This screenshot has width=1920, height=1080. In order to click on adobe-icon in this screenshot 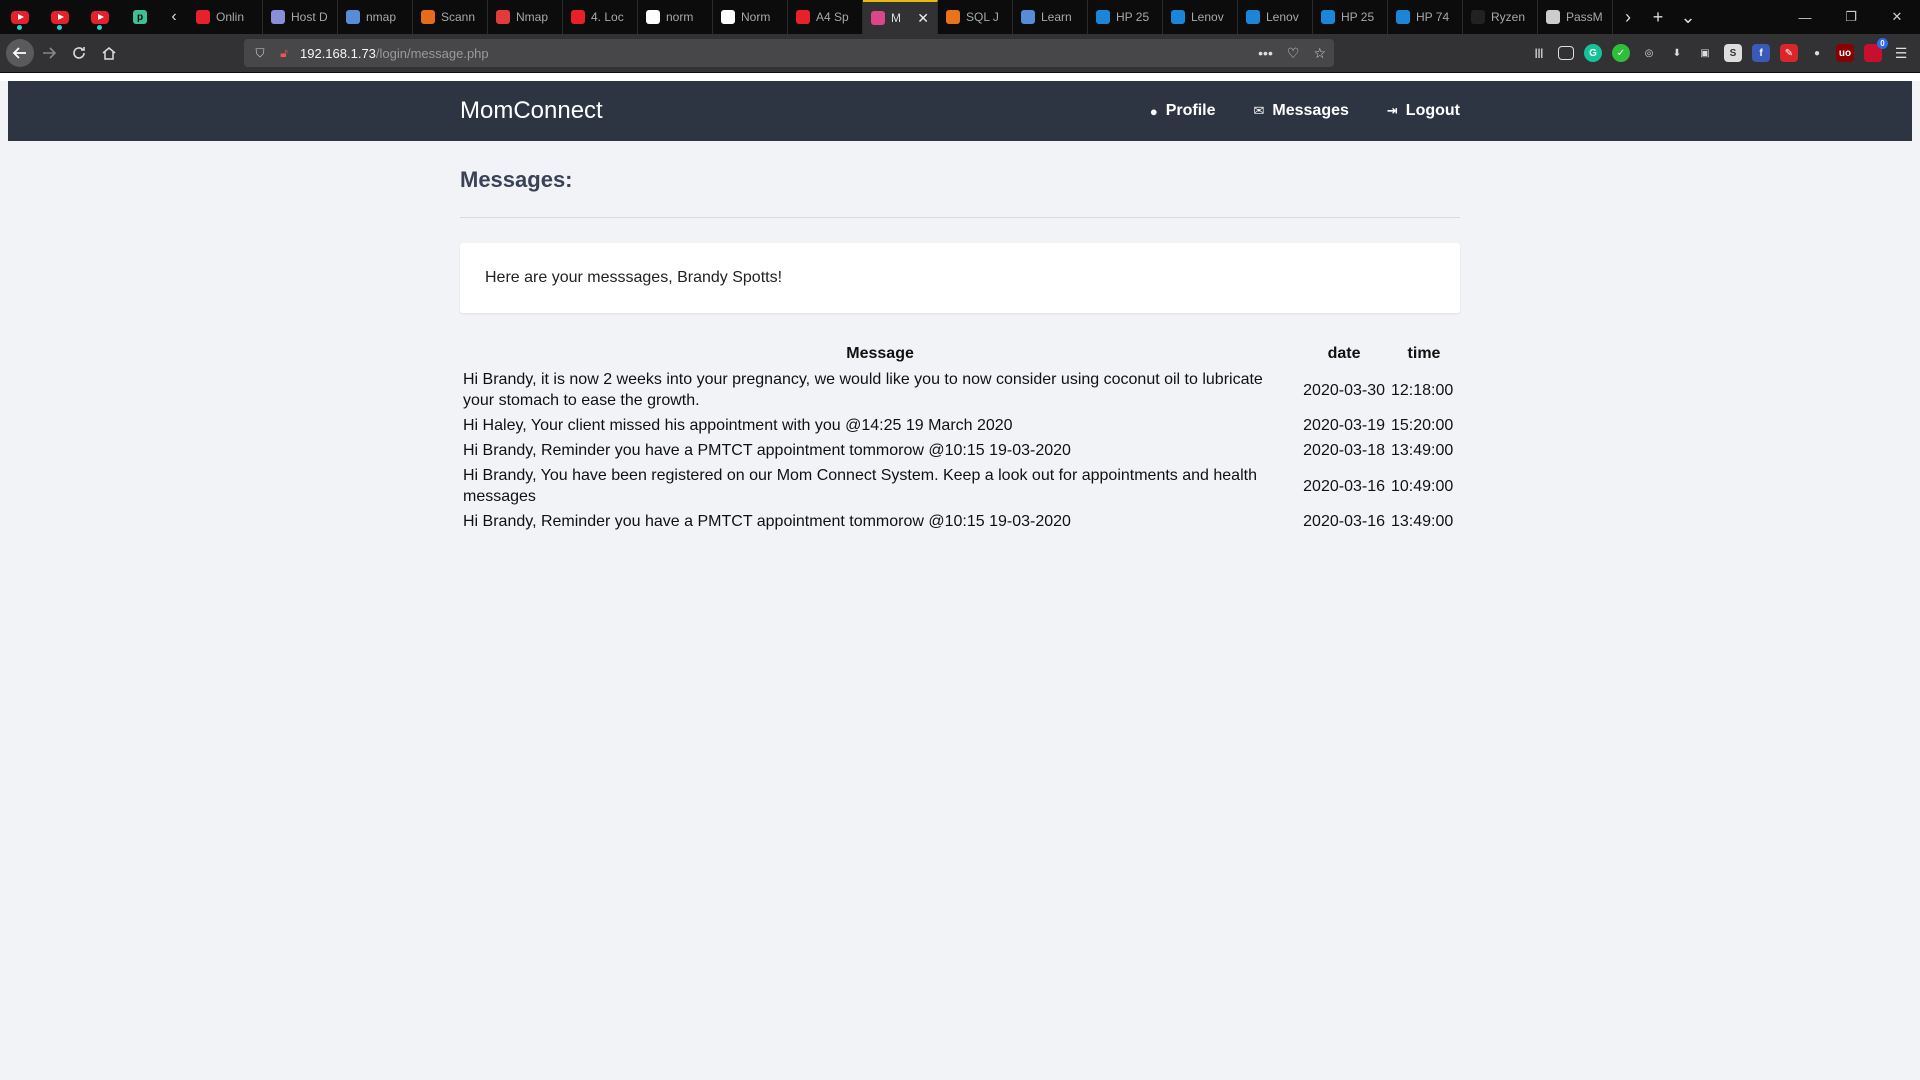, I will do `click(203, 17)`.